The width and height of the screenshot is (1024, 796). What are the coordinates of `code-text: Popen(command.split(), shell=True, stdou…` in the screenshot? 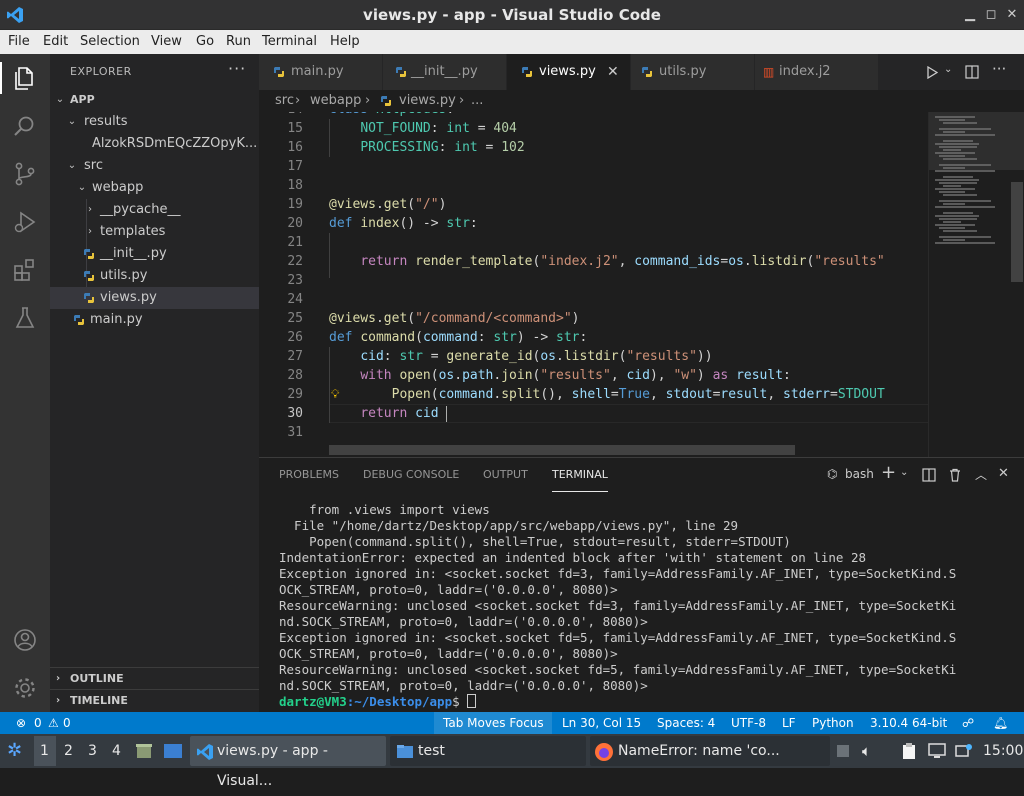 It's located at (607, 394).